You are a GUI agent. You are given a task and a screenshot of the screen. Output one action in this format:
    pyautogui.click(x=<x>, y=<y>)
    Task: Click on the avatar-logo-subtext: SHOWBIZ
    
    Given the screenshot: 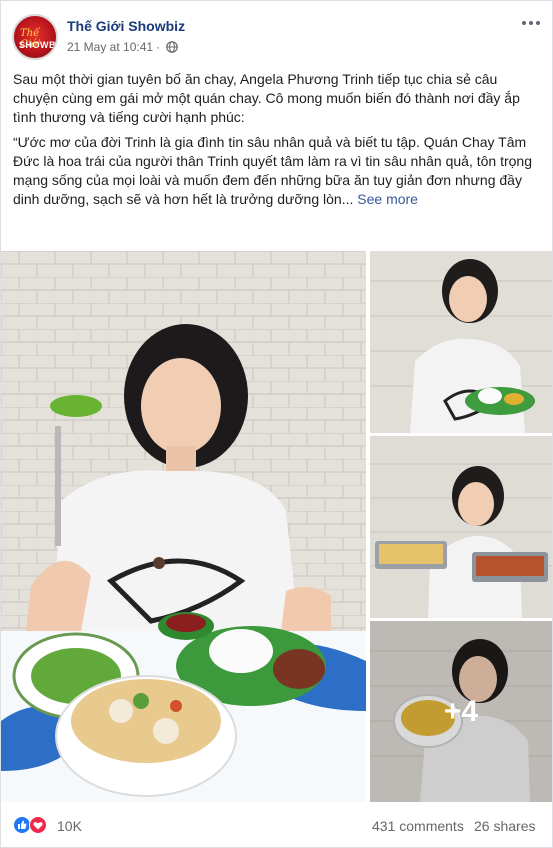 What is the action you would take?
    pyautogui.click(x=37, y=45)
    